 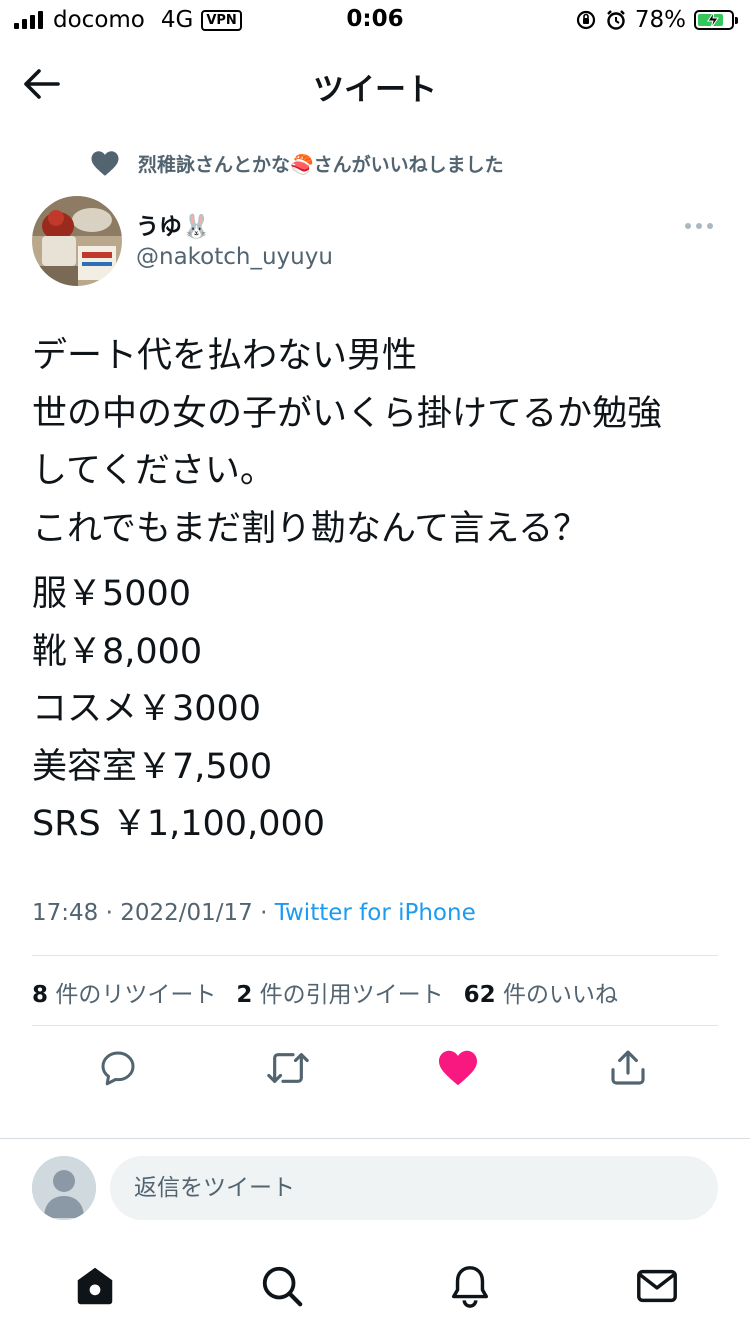 I want to click on home-icon, so click(x=95, y=1286).